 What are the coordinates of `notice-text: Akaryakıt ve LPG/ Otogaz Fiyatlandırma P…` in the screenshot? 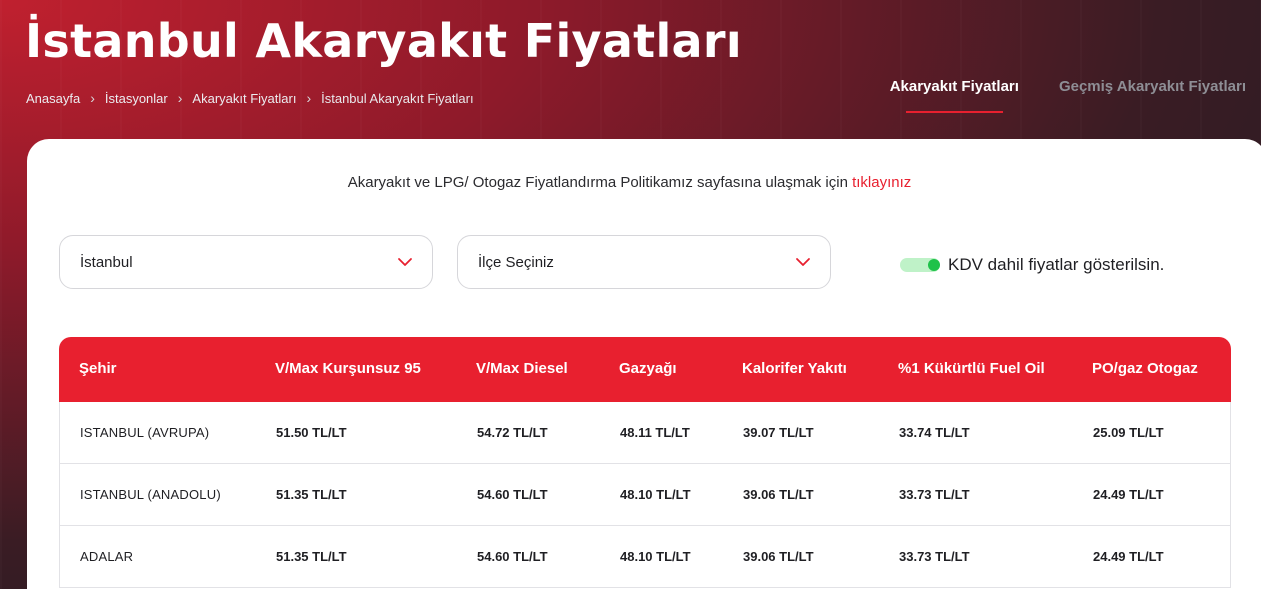 It's located at (600, 182).